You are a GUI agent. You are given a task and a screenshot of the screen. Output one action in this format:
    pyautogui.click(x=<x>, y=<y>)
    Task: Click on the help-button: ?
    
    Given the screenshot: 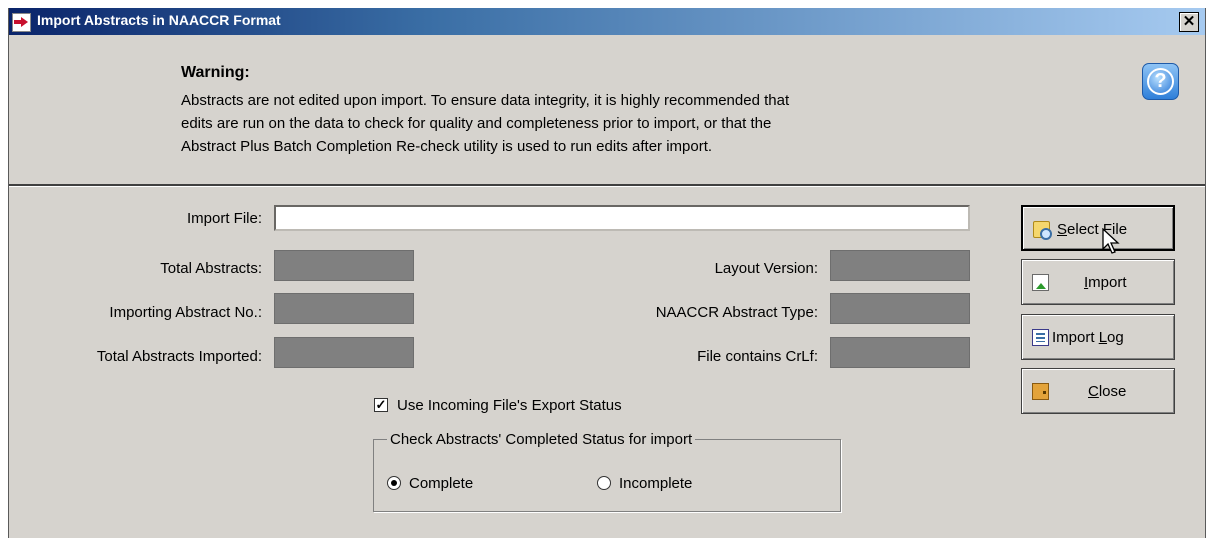 What is the action you would take?
    pyautogui.click(x=1160, y=81)
    